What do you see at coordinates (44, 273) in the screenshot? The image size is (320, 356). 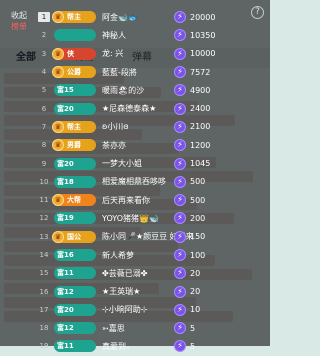 I see `rank-number: 15` at bounding box center [44, 273].